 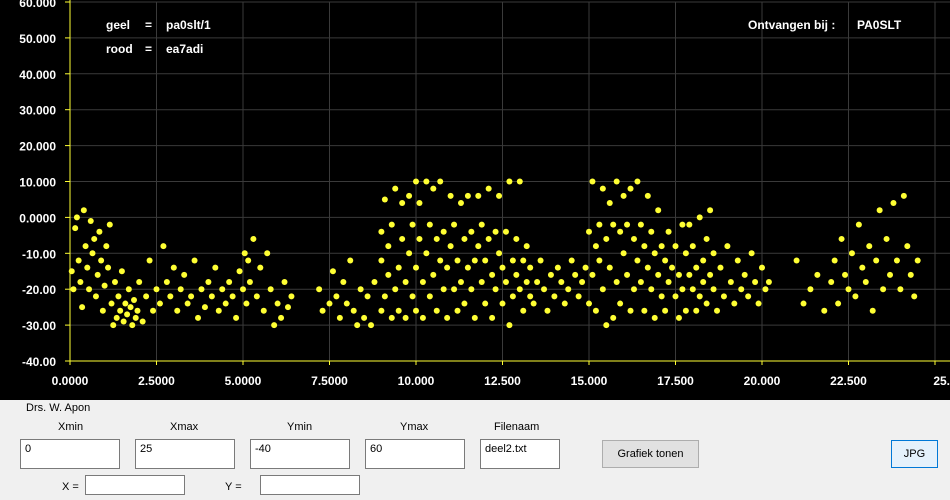 What do you see at coordinates (70, 487) in the screenshot?
I see `x-coordinate-label: X =` at bounding box center [70, 487].